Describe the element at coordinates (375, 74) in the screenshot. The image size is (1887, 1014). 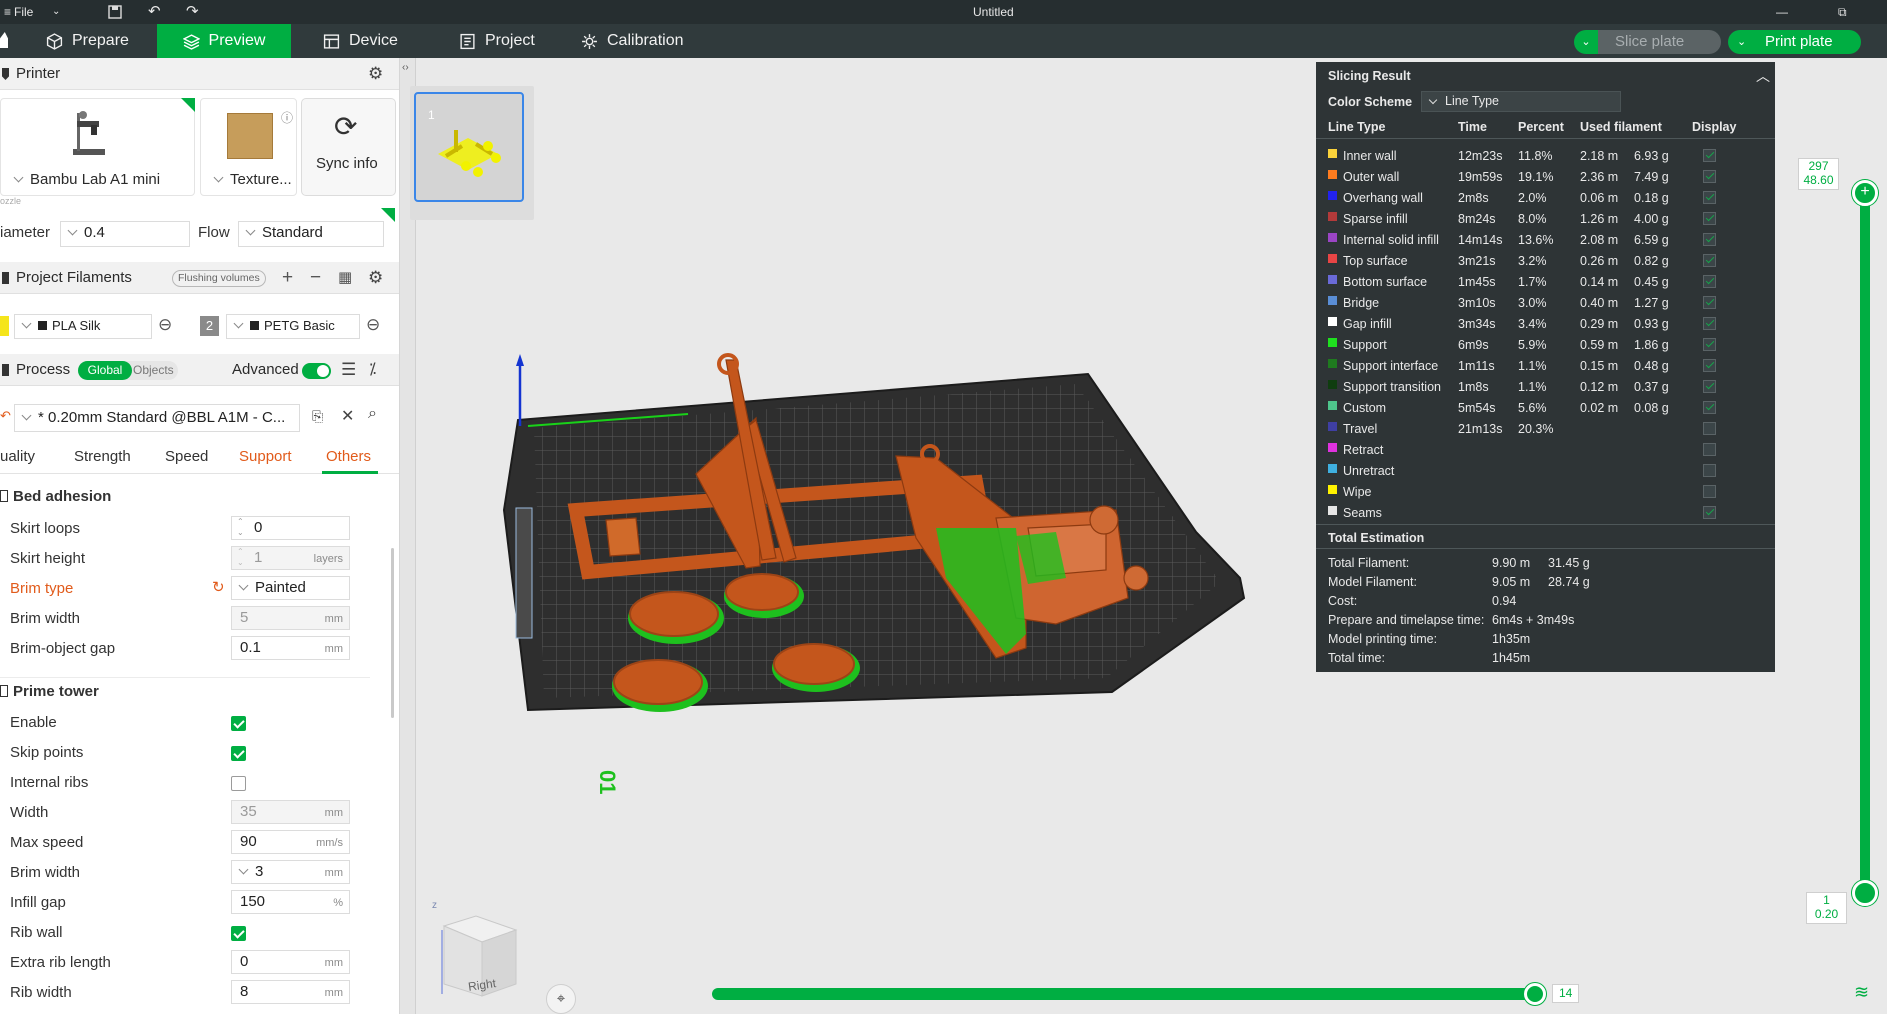
I see `printer-settings-gear-icon: ⚙` at that location.